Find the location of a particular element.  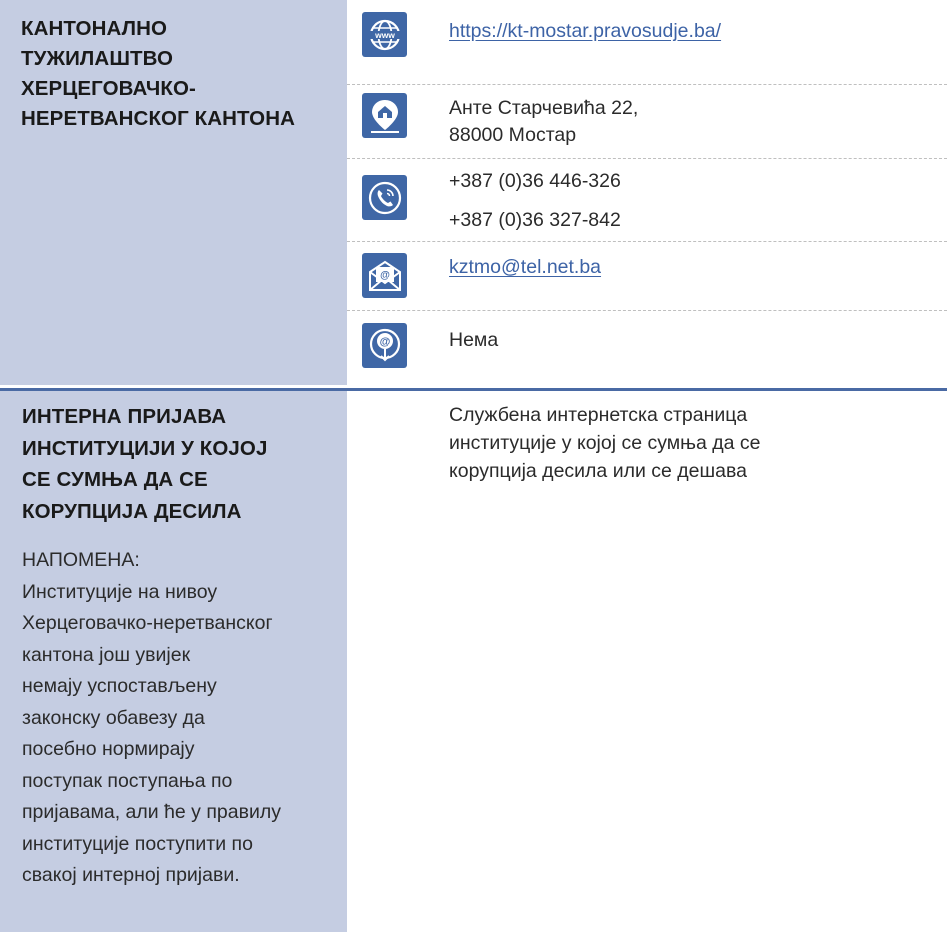

title-line: КАНТОНАЛНО is located at coordinates (94, 28).